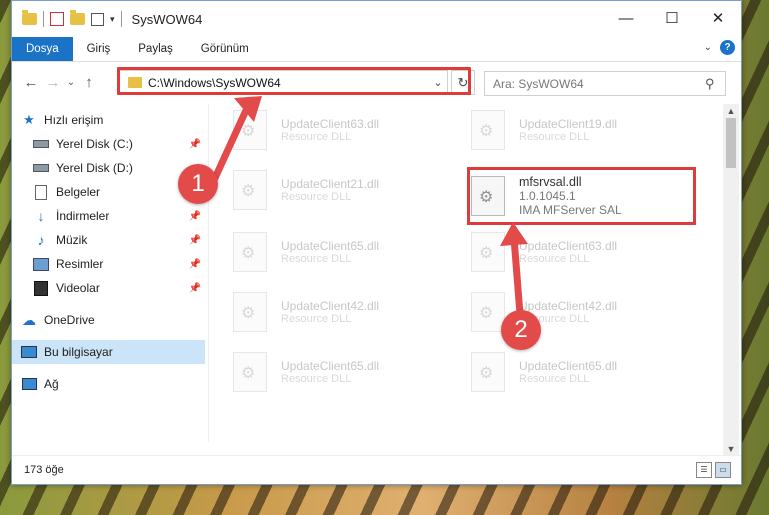 The height and width of the screenshot is (515, 769). I want to click on window-controls: — ☐ ✕, so click(672, 18).